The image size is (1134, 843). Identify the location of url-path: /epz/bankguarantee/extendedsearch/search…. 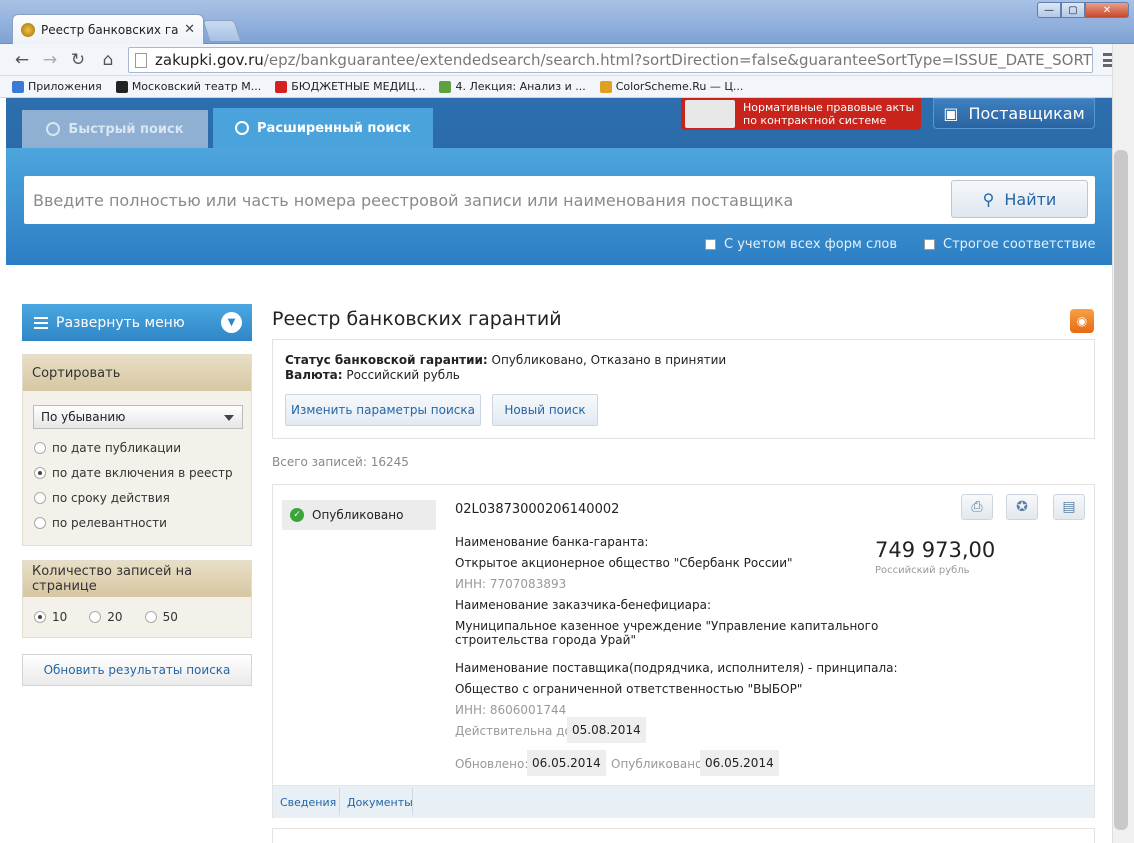
(678, 60).